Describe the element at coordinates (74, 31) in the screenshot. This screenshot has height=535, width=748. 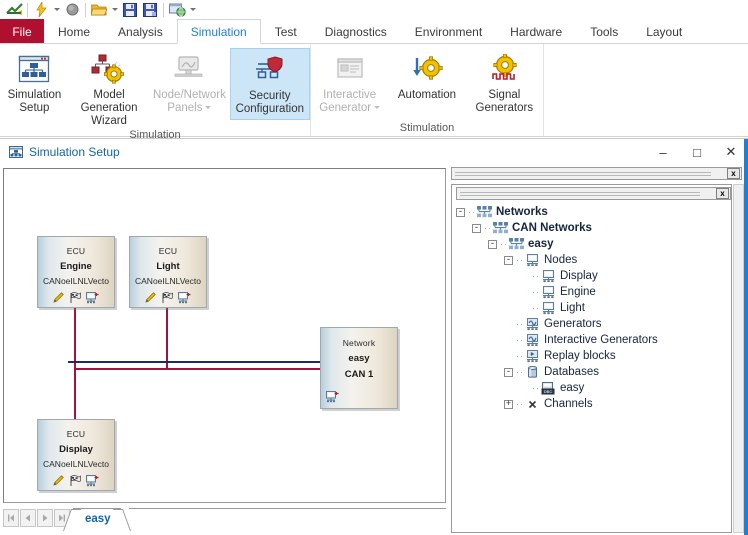
I see `tab-home: Home` at that location.